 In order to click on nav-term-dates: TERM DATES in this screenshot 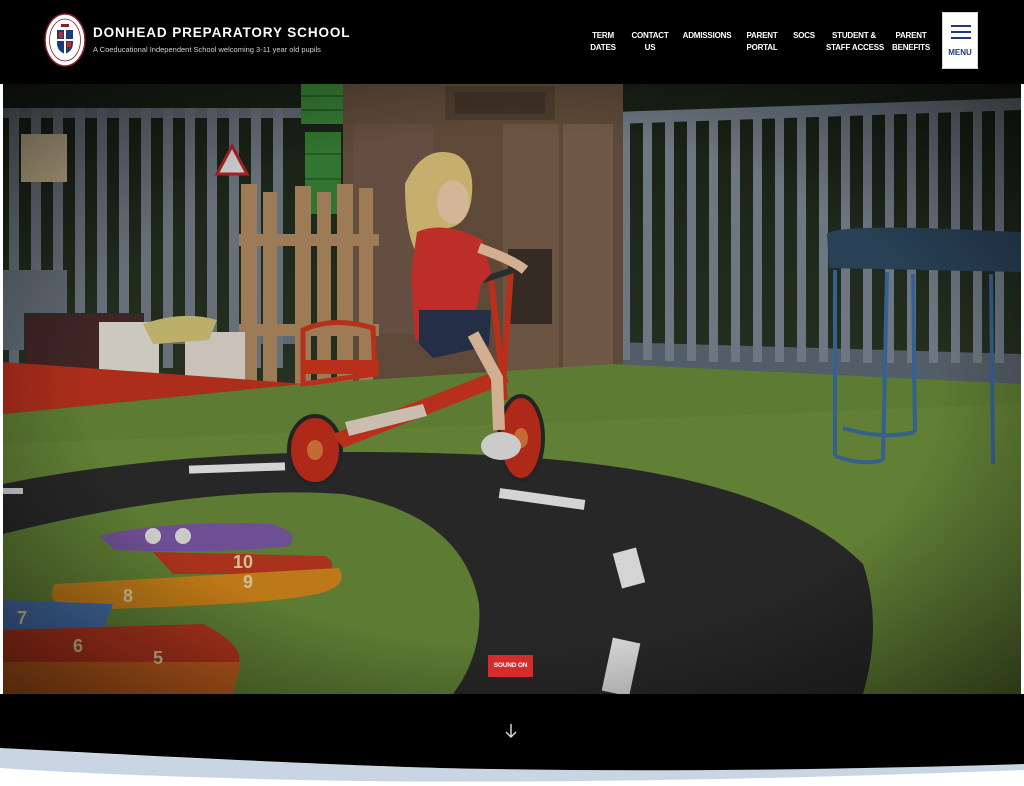, I will do `click(603, 42)`.